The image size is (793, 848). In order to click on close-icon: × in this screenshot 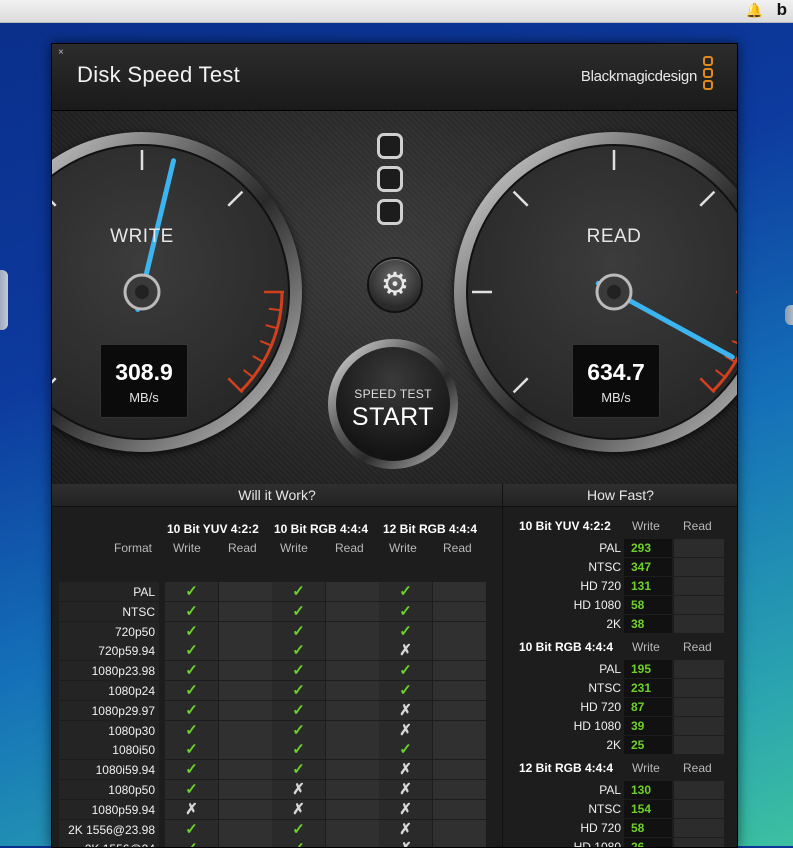, I will do `click(63, 53)`.